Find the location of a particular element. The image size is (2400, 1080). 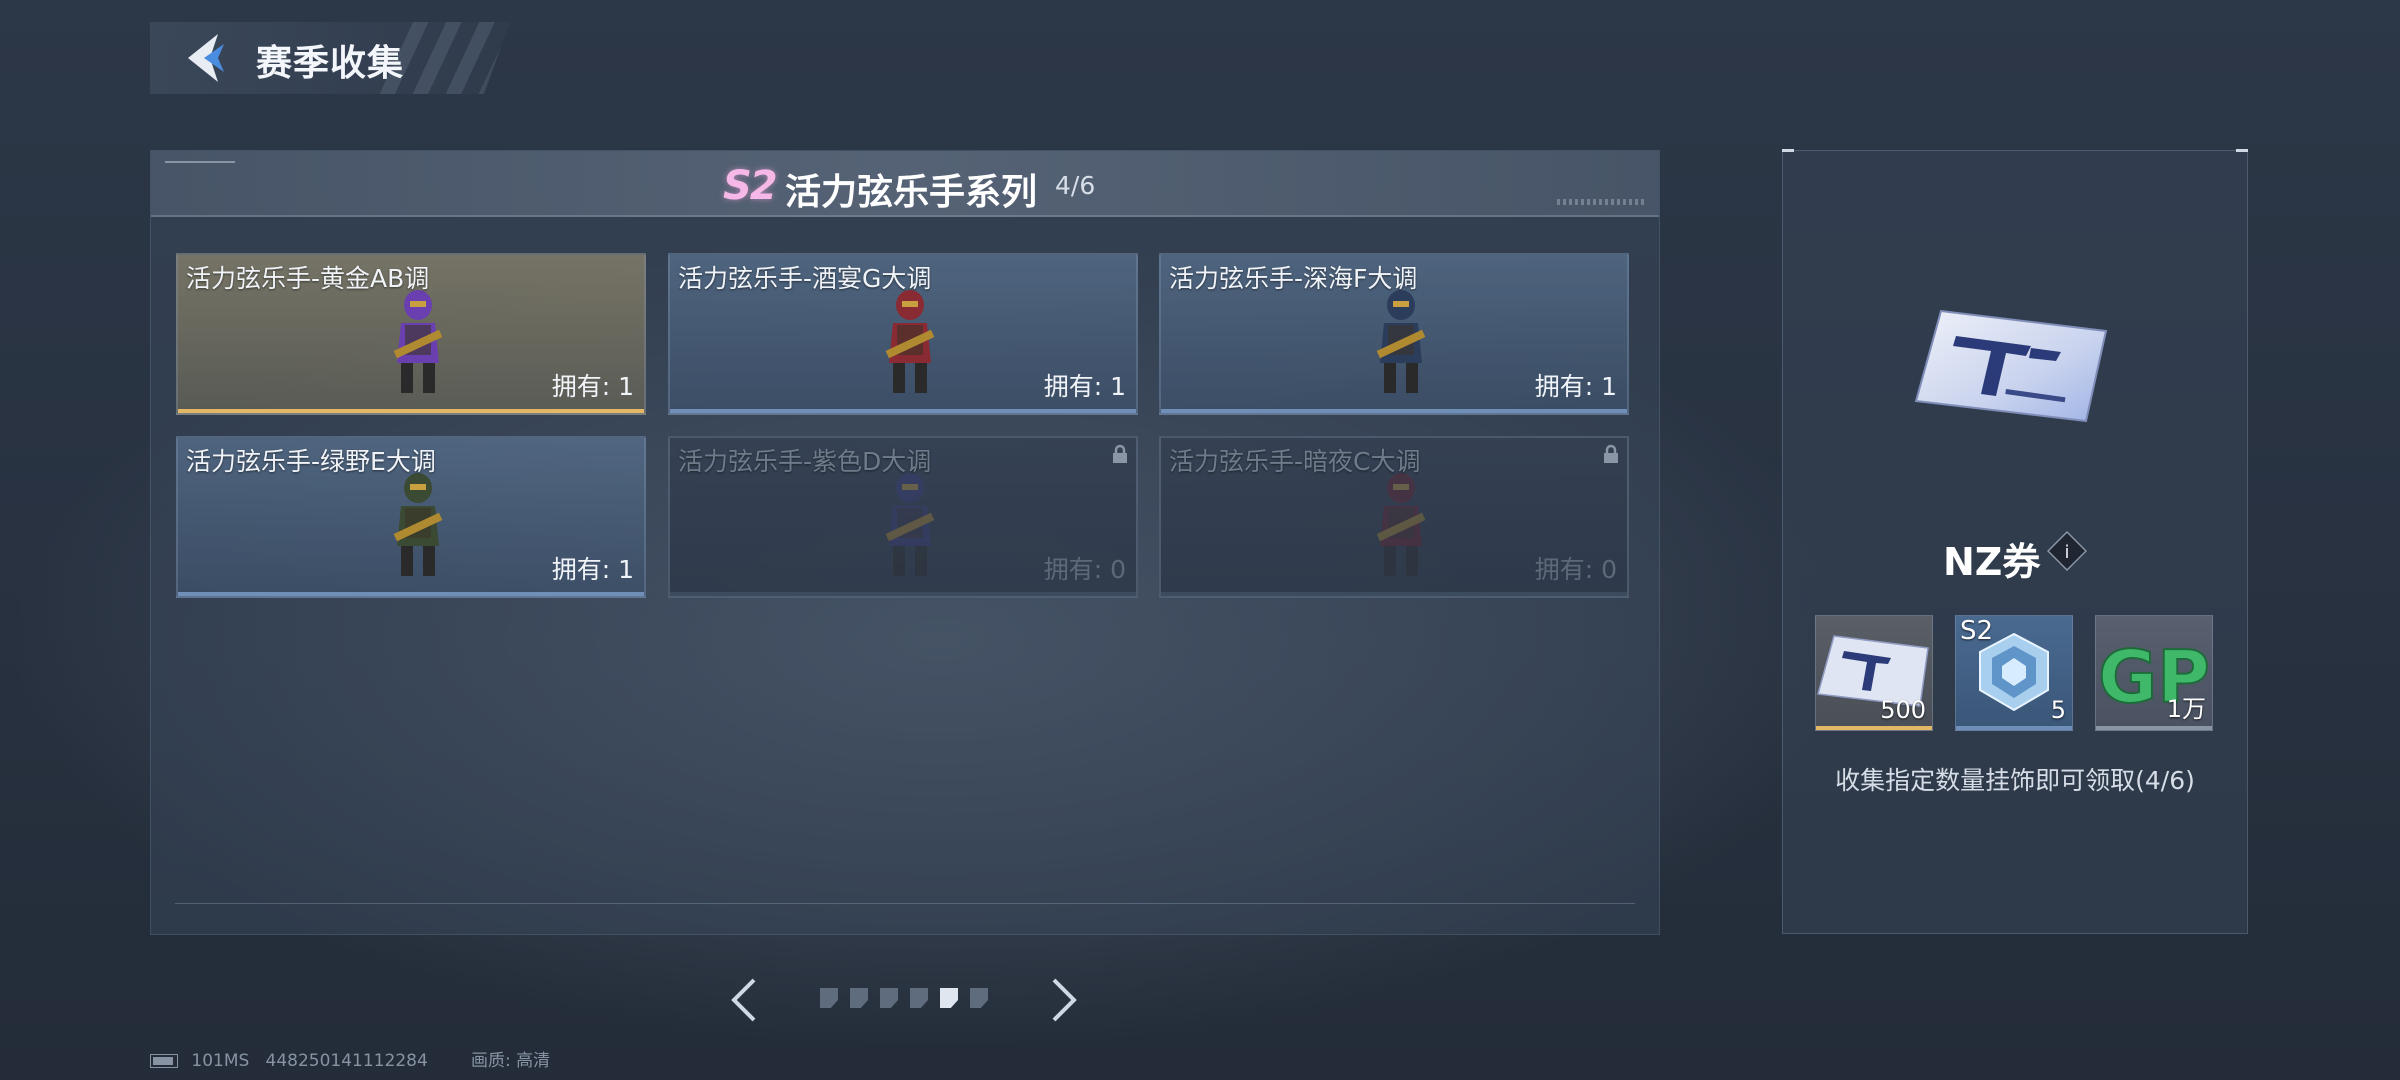

series-header: S2 活力弦乐手系列 4/6 is located at coordinates (905, 184).